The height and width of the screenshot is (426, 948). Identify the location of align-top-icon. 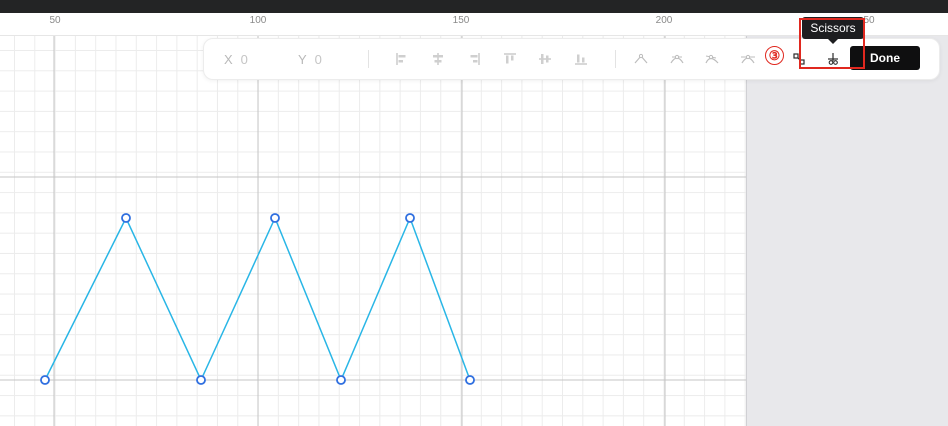
(510, 59).